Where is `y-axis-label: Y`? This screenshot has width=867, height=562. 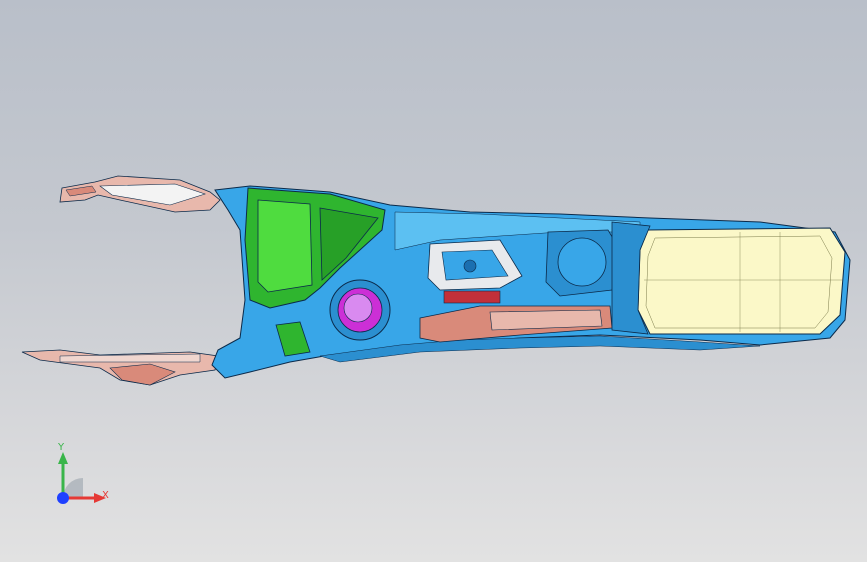 y-axis-label: Y is located at coordinates (61, 447).